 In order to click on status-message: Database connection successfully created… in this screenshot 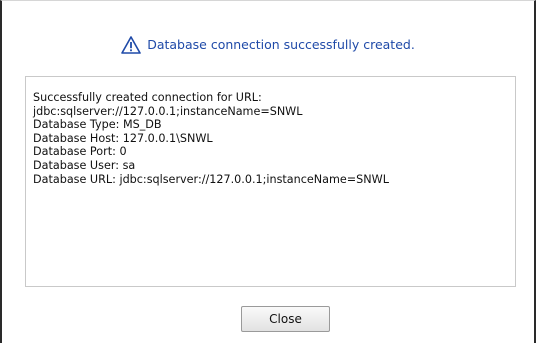, I will do `click(281, 44)`.